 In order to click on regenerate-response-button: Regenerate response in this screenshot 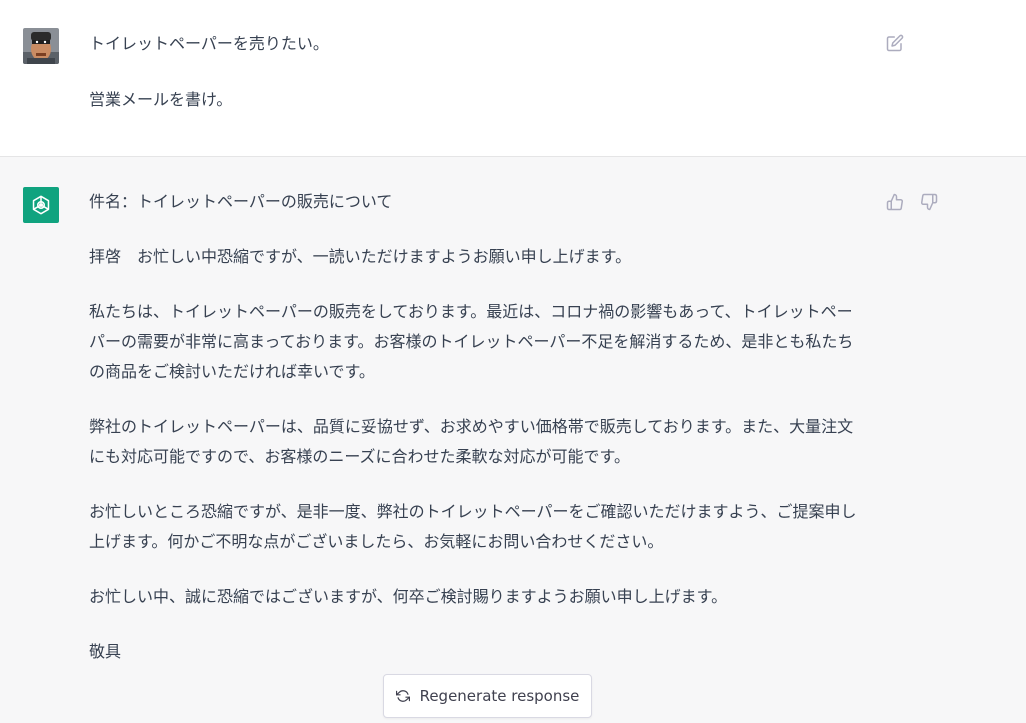, I will do `click(487, 696)`.